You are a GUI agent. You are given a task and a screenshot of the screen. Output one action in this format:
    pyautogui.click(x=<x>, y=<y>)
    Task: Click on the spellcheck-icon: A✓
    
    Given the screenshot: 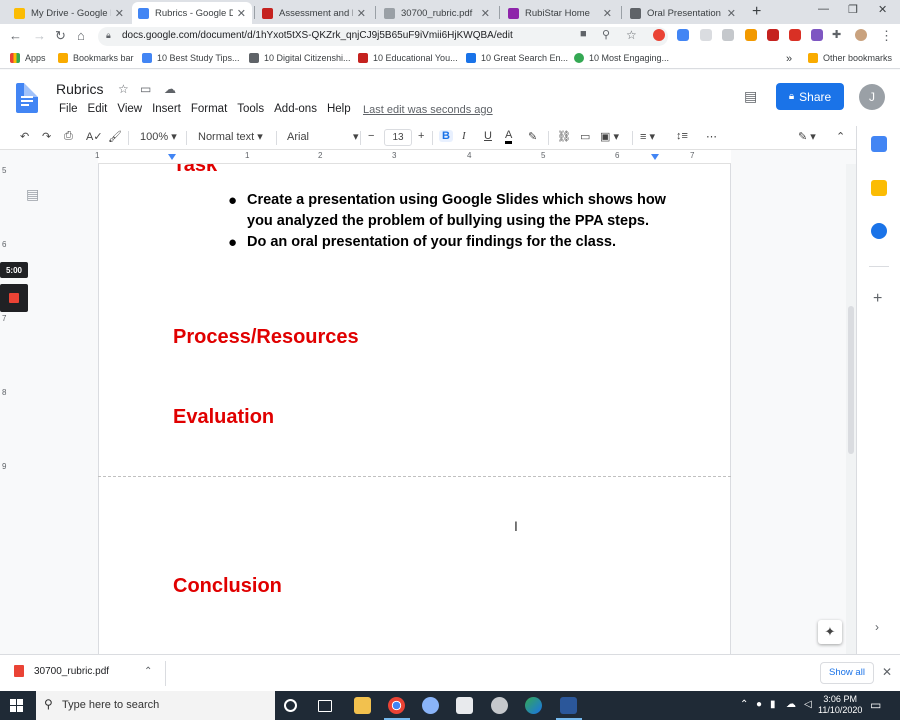 What is the action you would take?
    pyautogui.click(x=94, y=136)
    